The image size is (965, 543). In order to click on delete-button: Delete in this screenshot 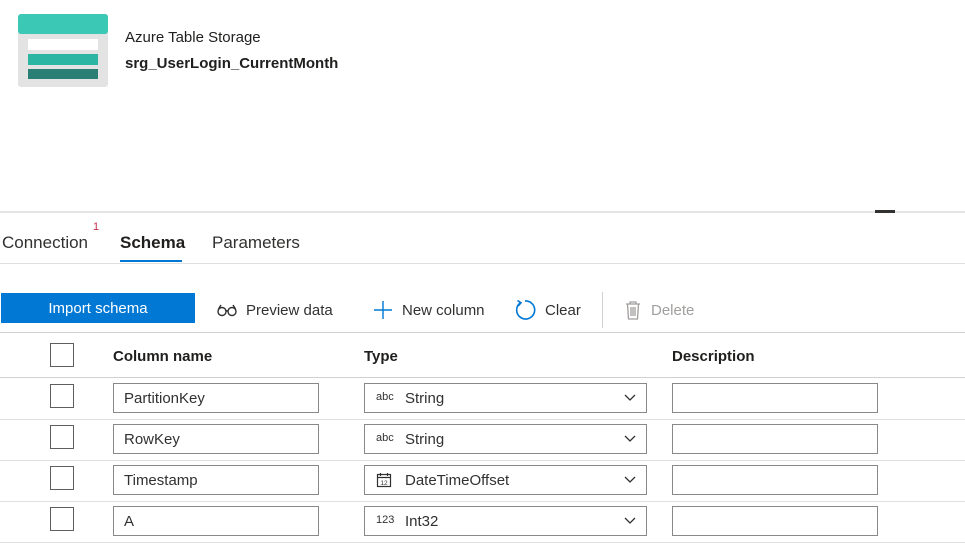, I will do `click(659, 310)`.